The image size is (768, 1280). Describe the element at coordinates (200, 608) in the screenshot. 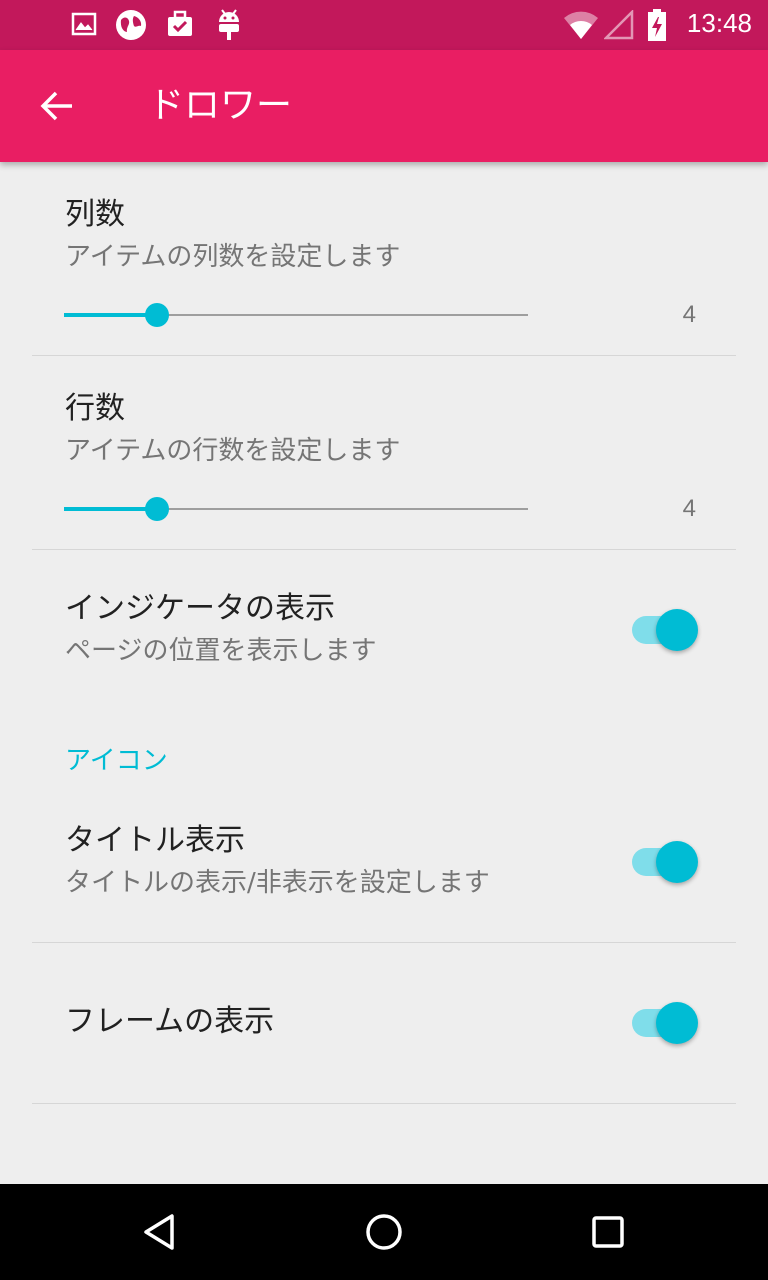

I see `indicator-title: インジケータの表示` at that location.